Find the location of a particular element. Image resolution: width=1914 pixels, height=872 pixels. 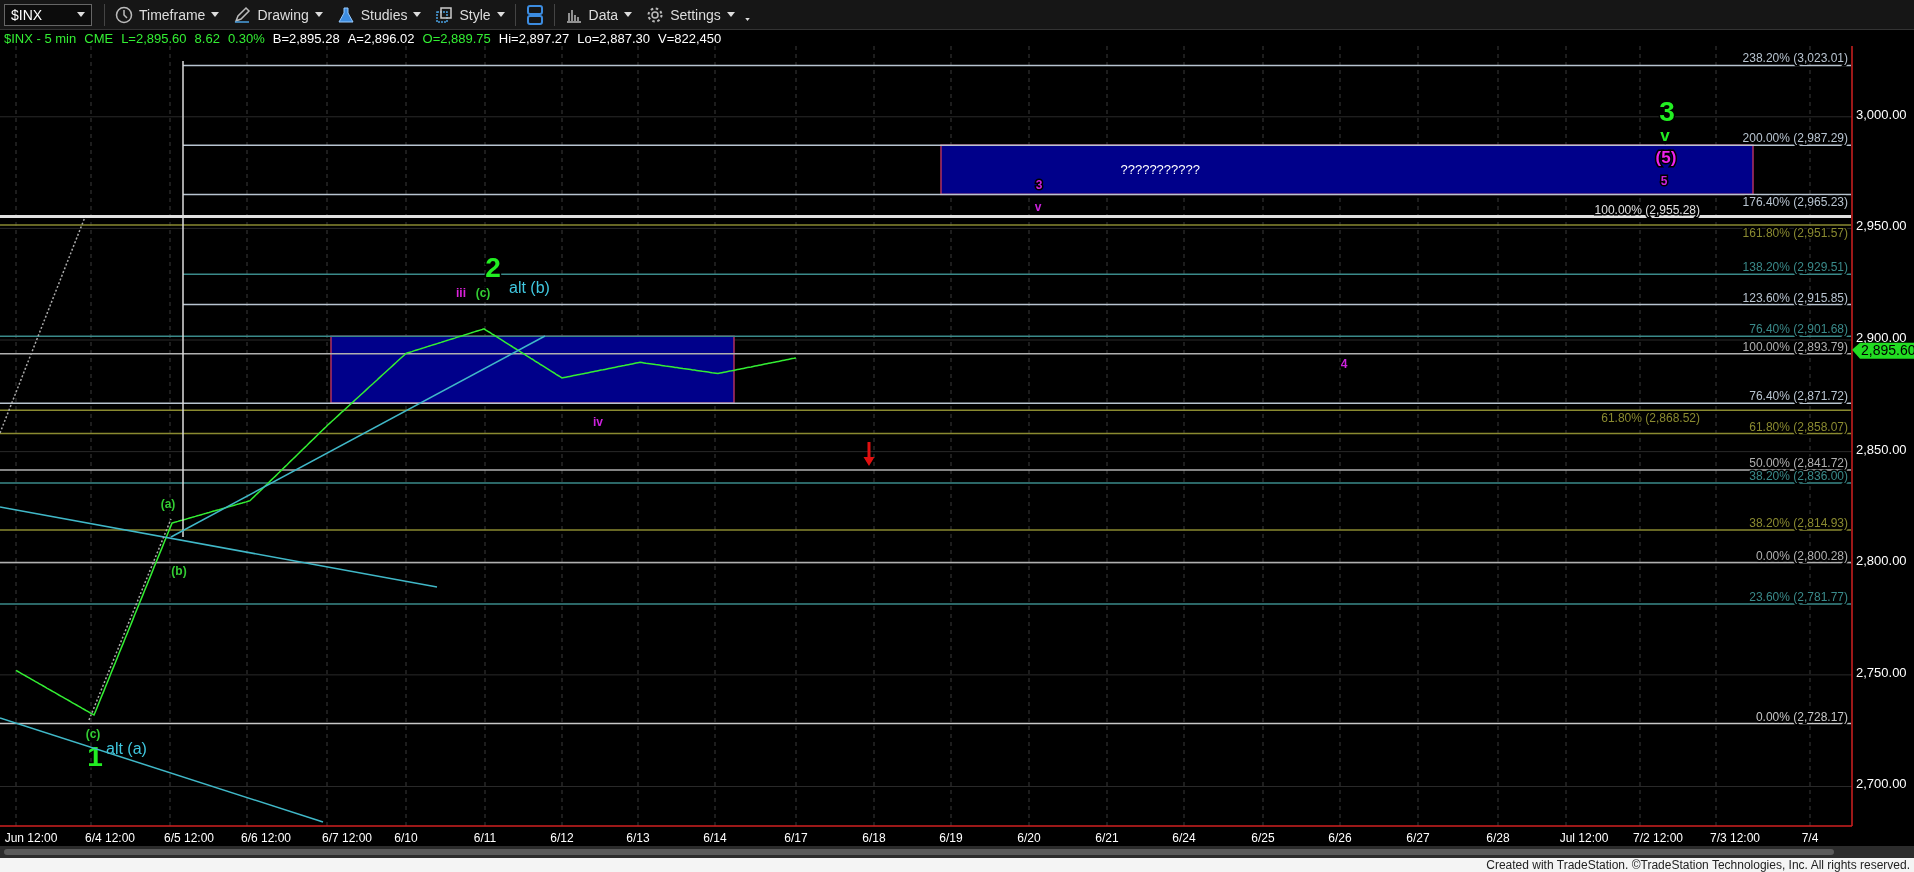

quote-value: $INX - 5 min is located at coordinates (40, 38).